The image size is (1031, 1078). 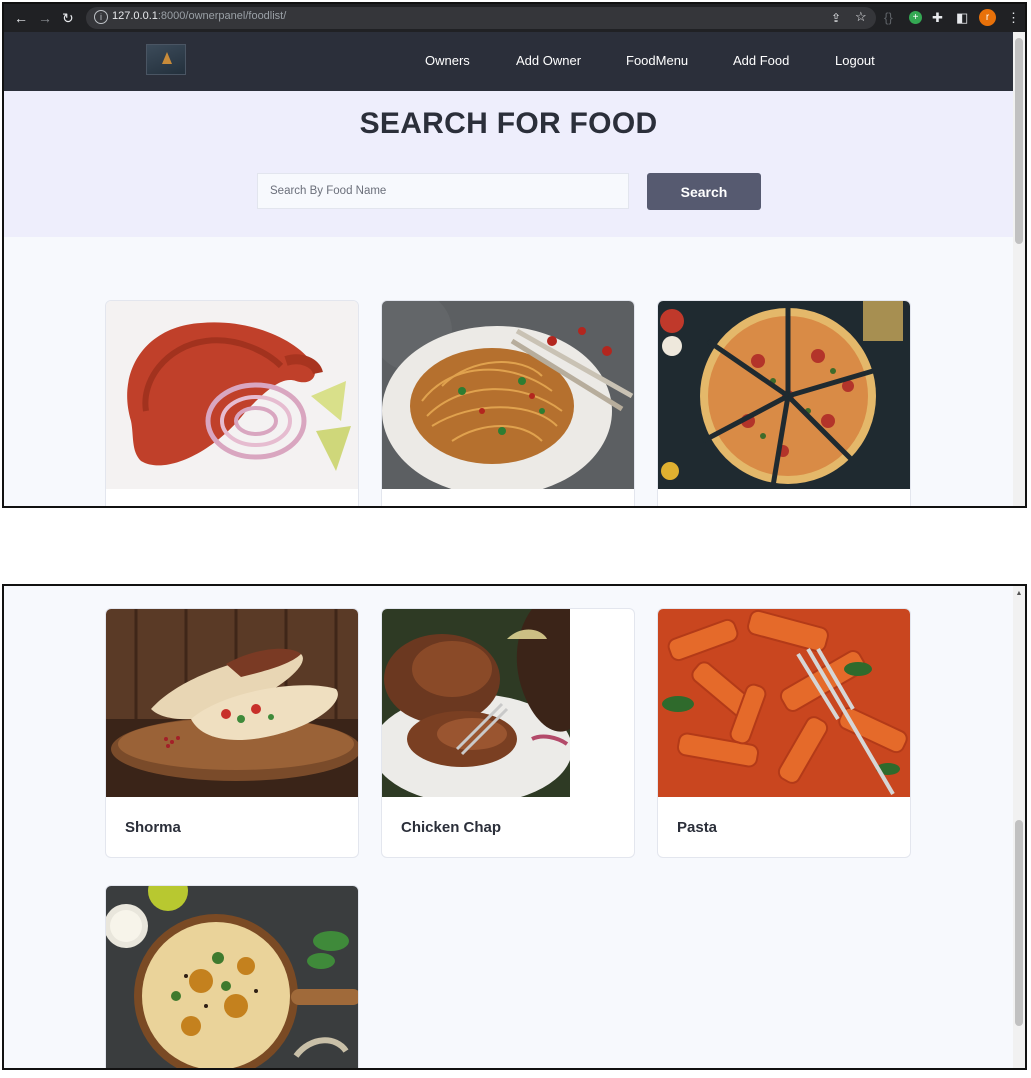 I want to click on url-host: 127.0.0.1, so click(x=135, y=16).